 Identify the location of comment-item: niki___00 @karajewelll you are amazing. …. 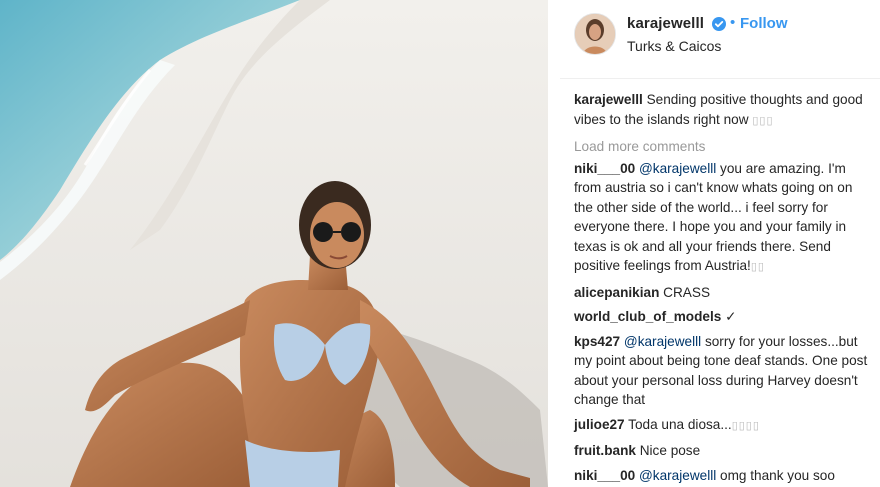
(722, 218).